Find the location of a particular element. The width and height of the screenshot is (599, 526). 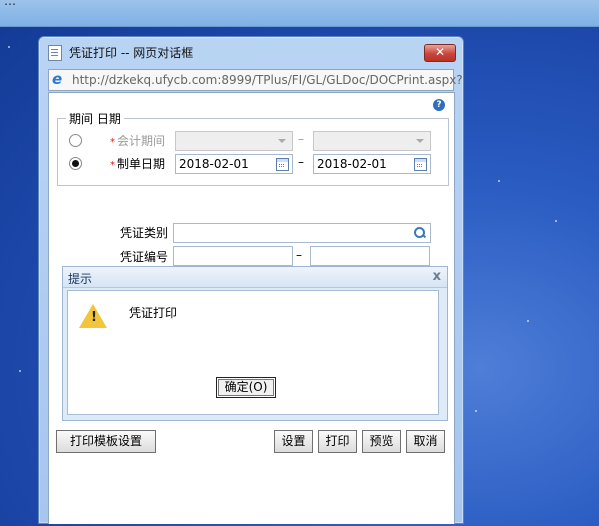

warning-icon-mark: ! is located at coordinates (94, 317).